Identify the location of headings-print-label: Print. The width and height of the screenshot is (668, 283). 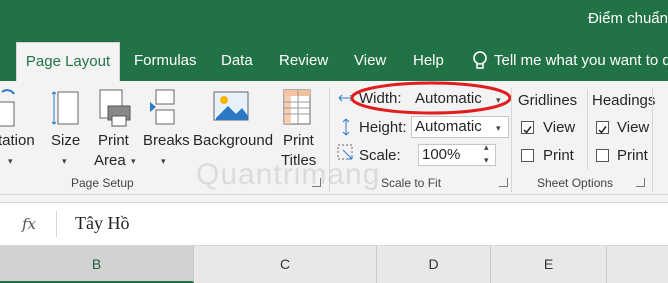
(632, 155).